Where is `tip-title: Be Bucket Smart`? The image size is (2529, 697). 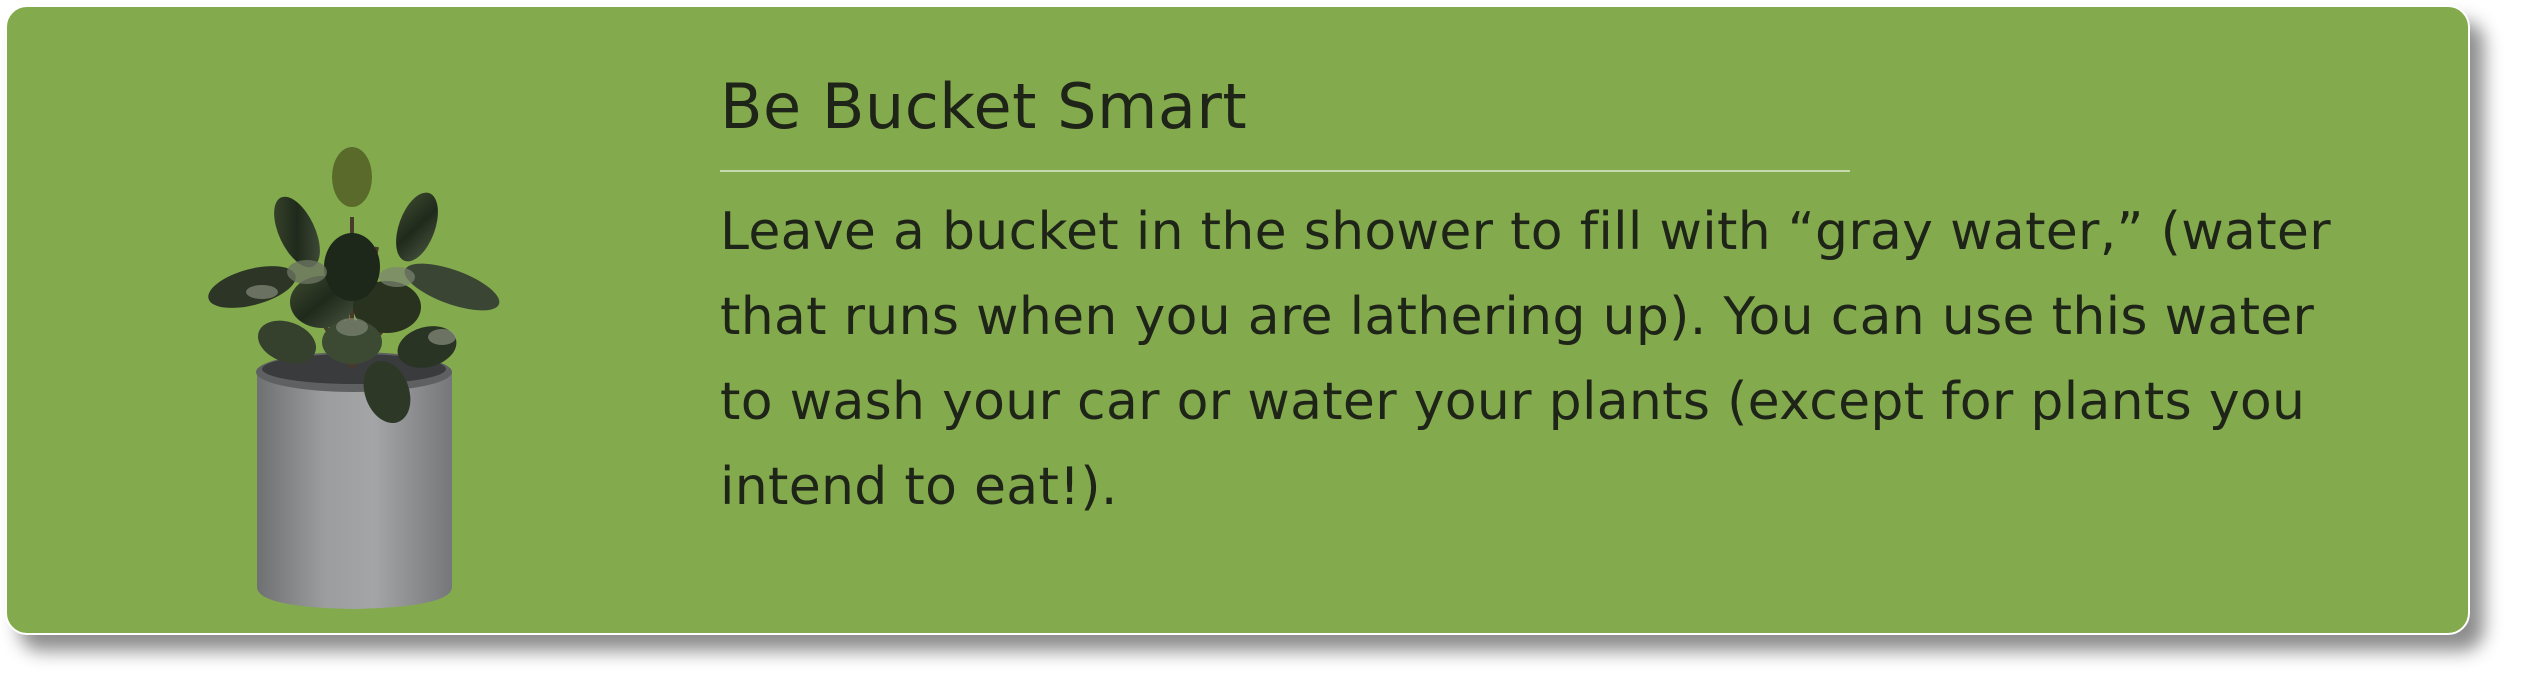
tip-title: Be Bucket Smart is located at coordinates (984, 106).